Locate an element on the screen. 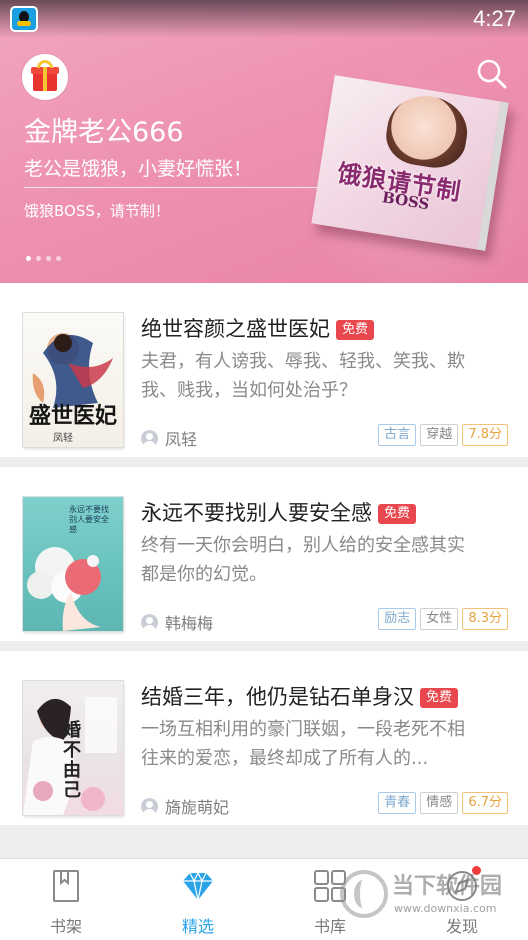 This screenshot has height=940, width=528. status-time: 4:27 is located at coordinates (494, 18).